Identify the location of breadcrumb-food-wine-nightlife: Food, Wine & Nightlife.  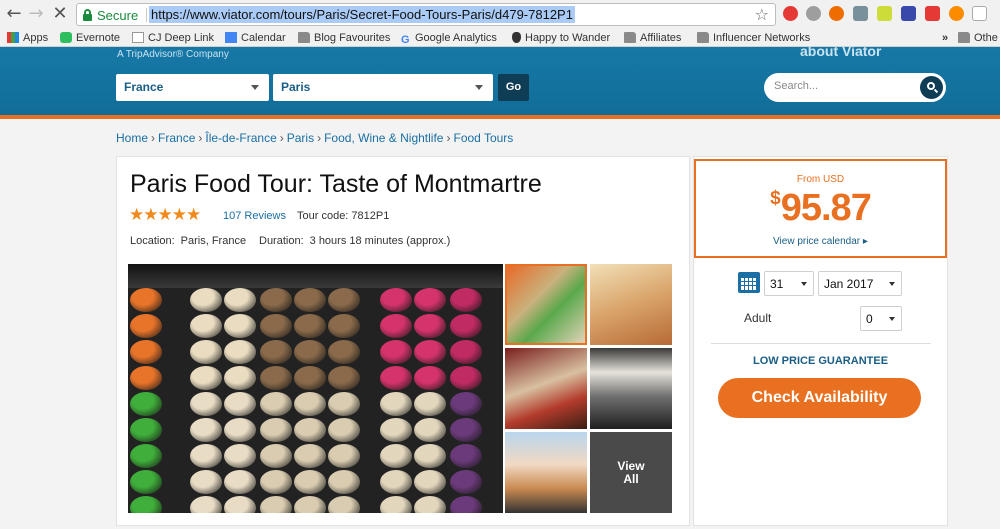
(383, 138).